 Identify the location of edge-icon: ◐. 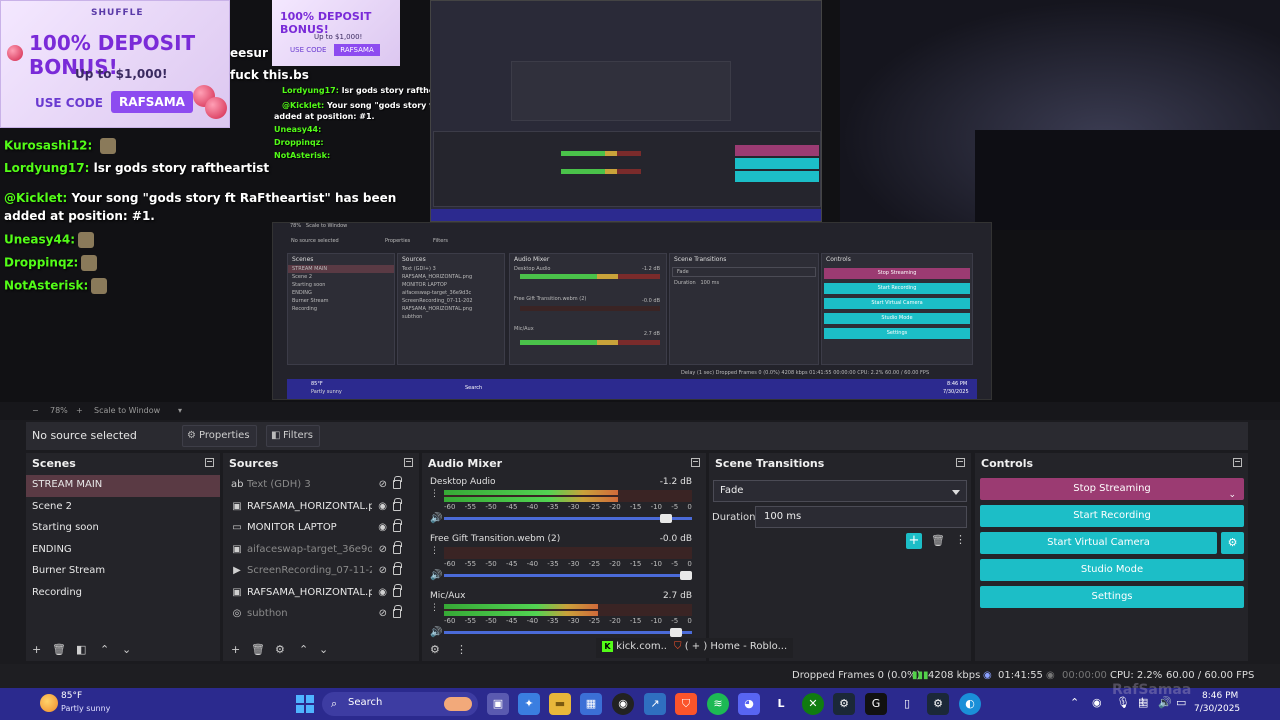
(970, 704).